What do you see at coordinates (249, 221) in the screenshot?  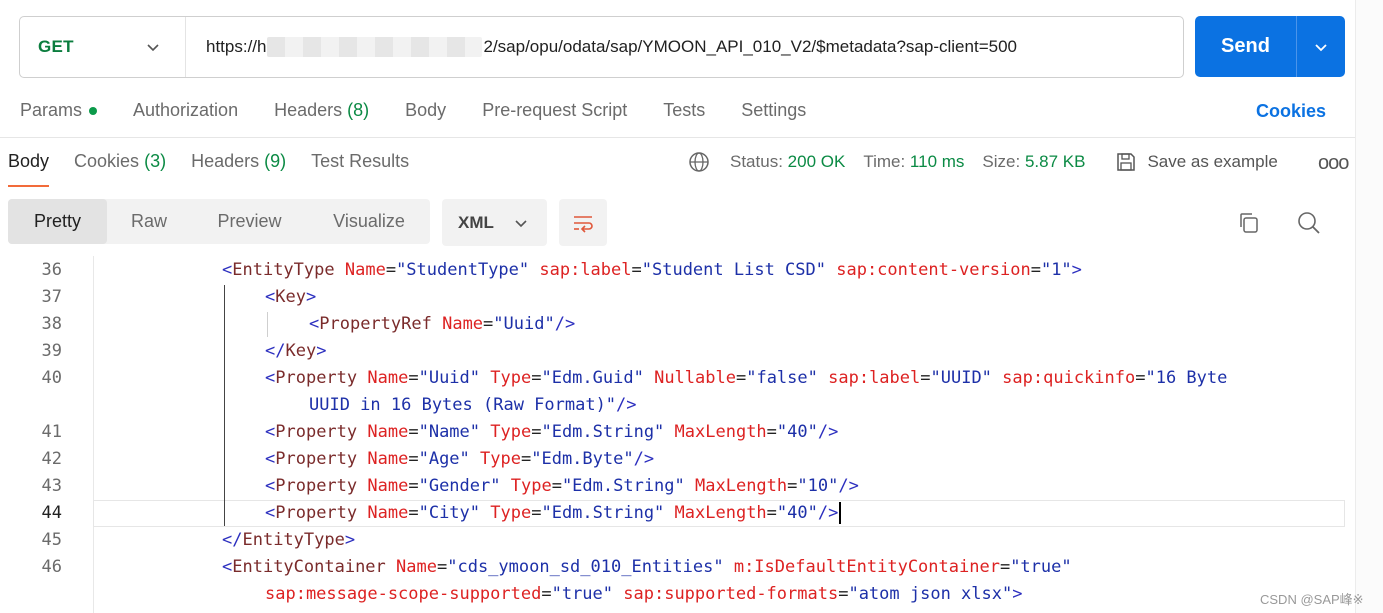 I see `format-preview: Preview` at bounding box center [249, 221].